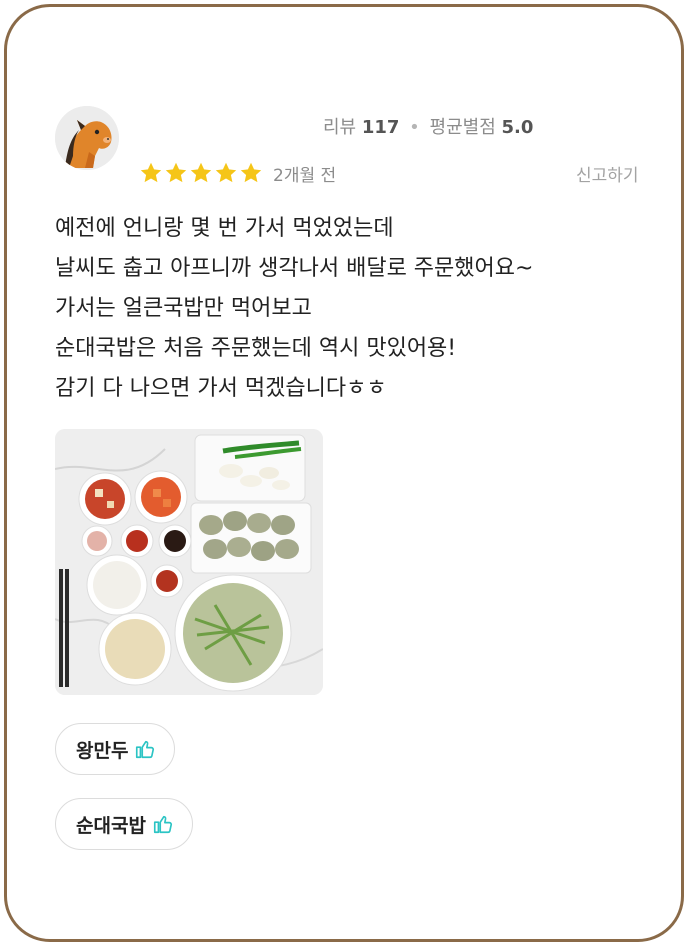  What do you see at coordinates (183, 308) in the screenshot?
I see `review-text-line: 가서는 얼큰국밥만 먹어보고` at bounding box center [183, 308].